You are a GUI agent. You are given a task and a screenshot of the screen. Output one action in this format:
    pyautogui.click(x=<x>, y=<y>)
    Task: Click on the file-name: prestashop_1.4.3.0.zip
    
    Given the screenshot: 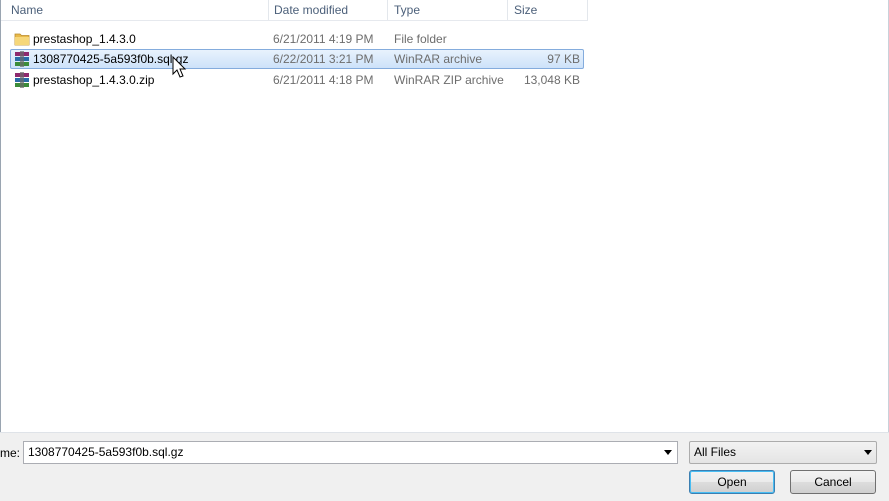 What is the action you would take?
    pyautogui.click(x=94, y=80)
    